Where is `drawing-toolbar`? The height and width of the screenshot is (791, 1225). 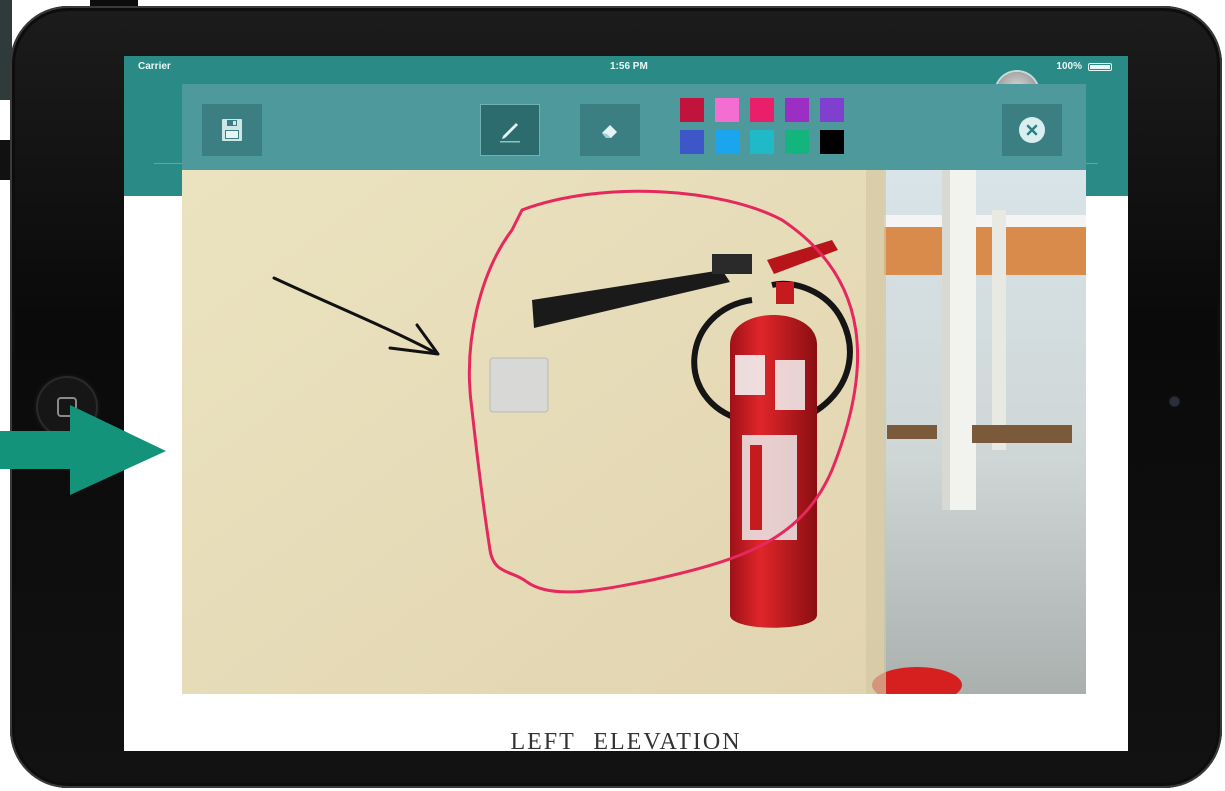 drawing-toolbar is located at coordinates (634, 127).